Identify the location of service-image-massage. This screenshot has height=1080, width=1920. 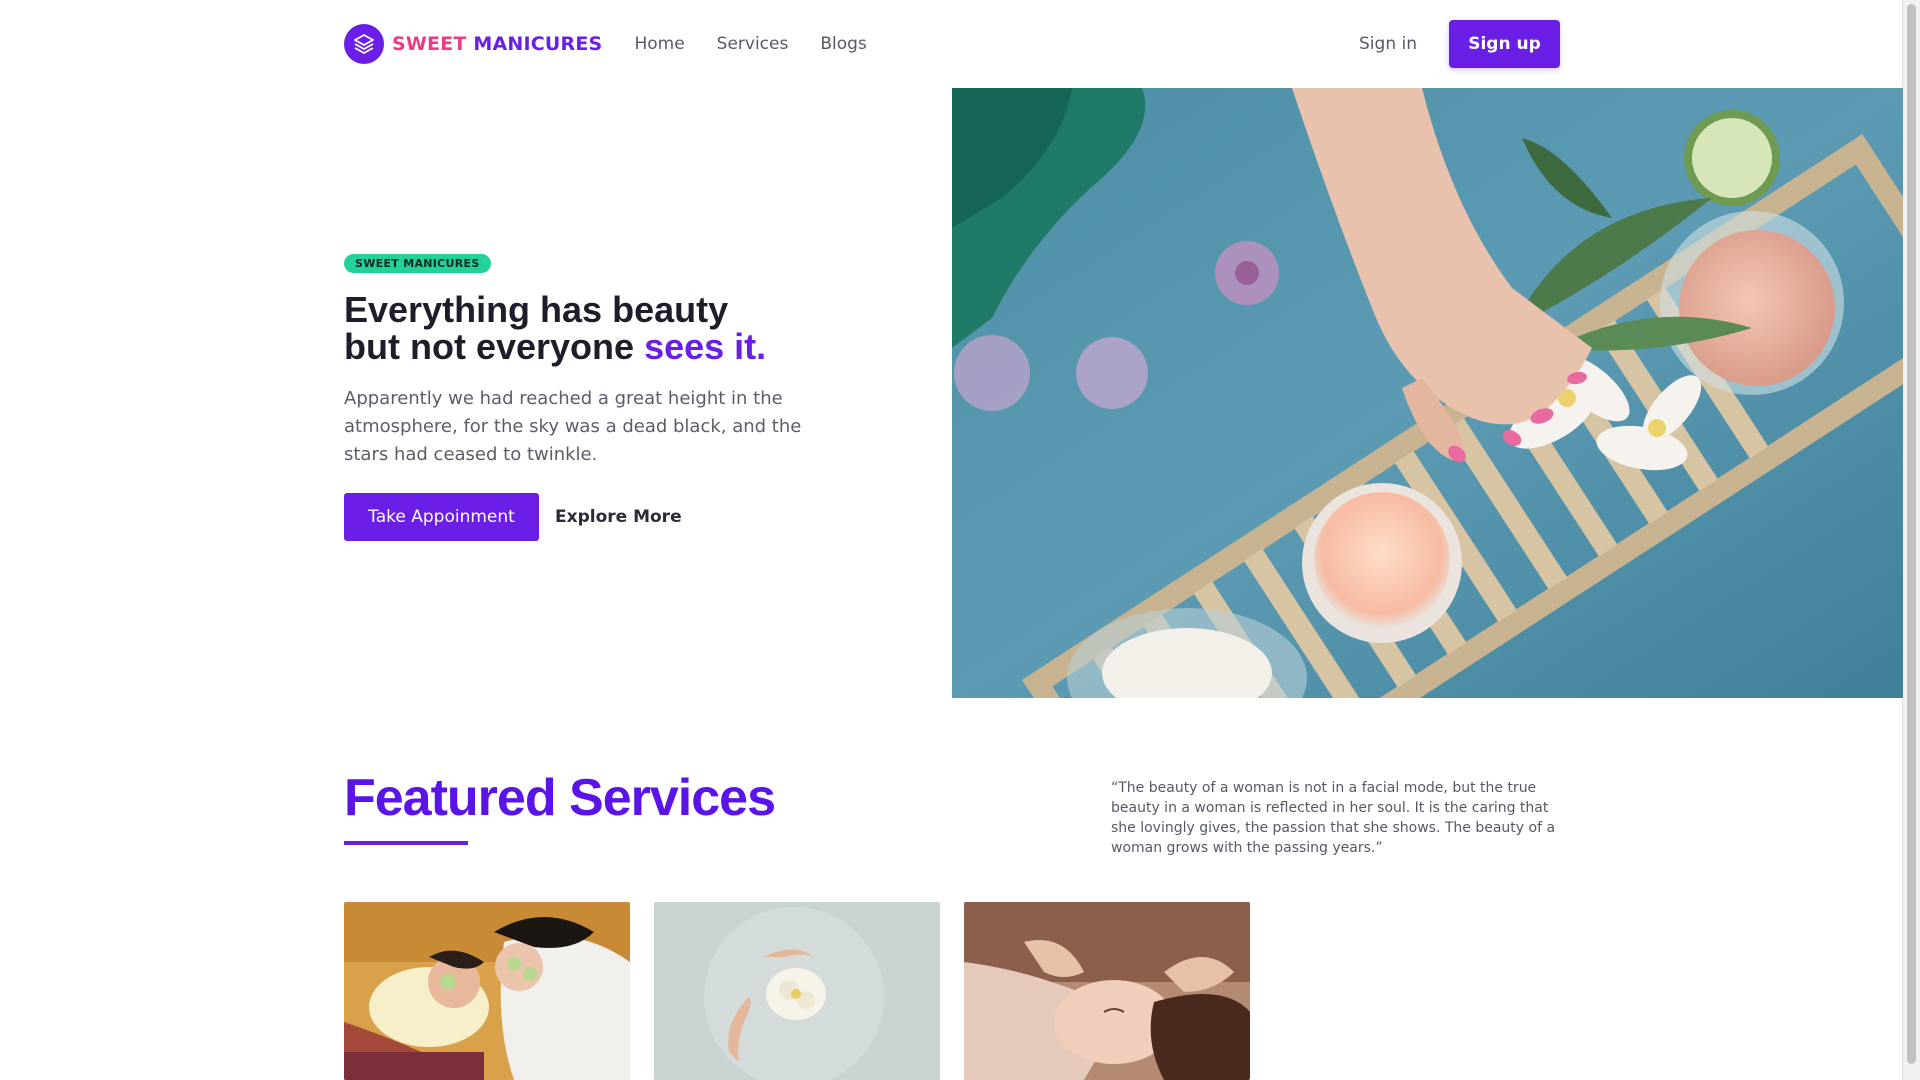
(1107, 991).